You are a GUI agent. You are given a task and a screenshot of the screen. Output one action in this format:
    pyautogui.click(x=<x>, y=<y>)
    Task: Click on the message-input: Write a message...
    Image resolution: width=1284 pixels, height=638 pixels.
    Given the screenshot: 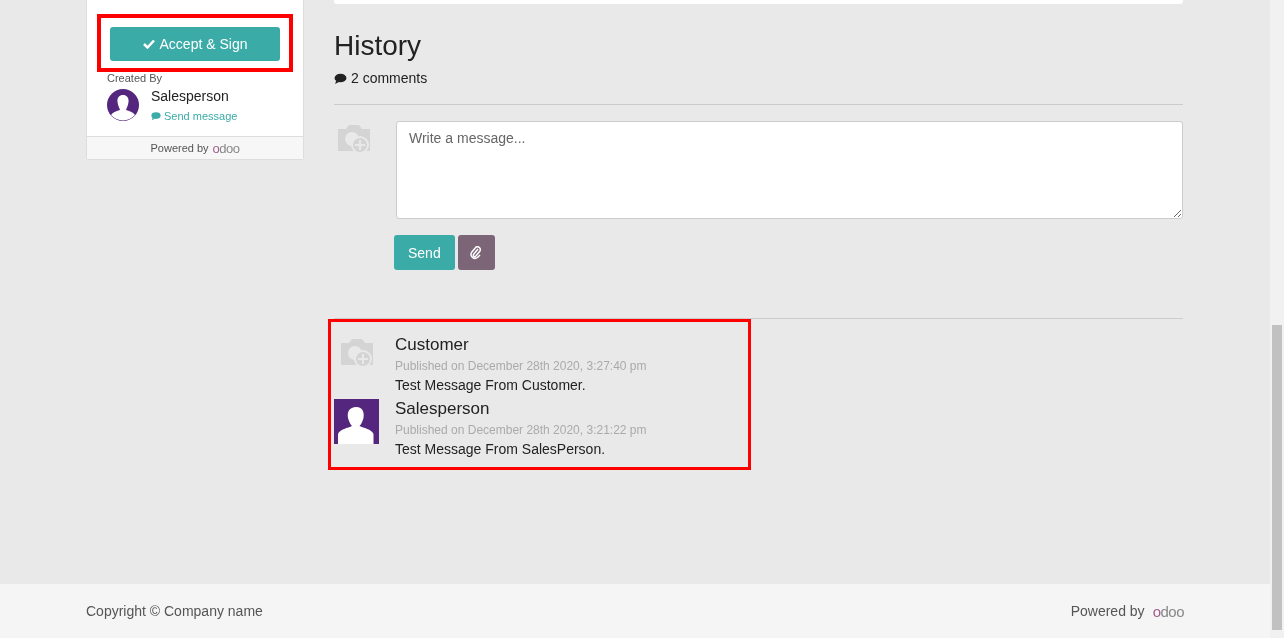 What is the action you would take?
    pyautogui.click(x=789, y=170)
    